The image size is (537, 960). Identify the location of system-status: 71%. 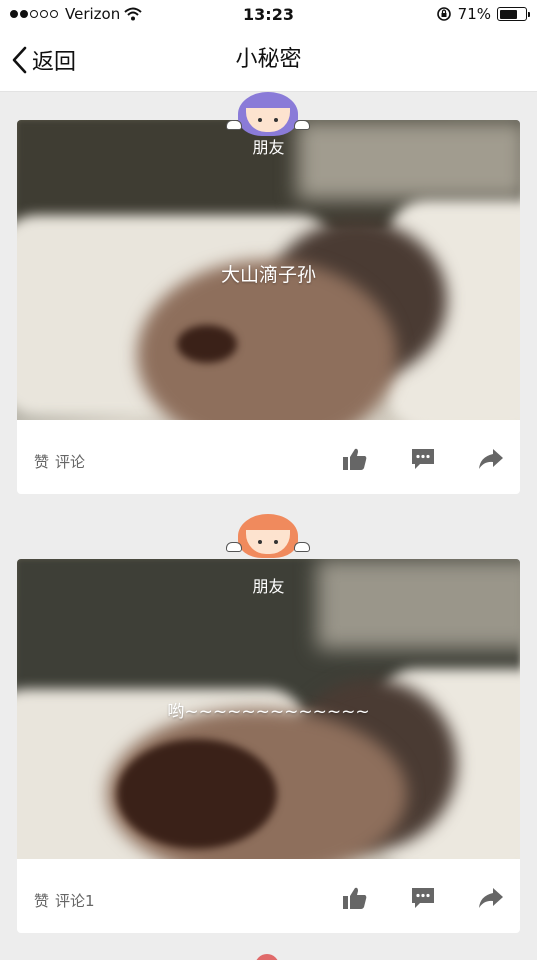
(483, 14).